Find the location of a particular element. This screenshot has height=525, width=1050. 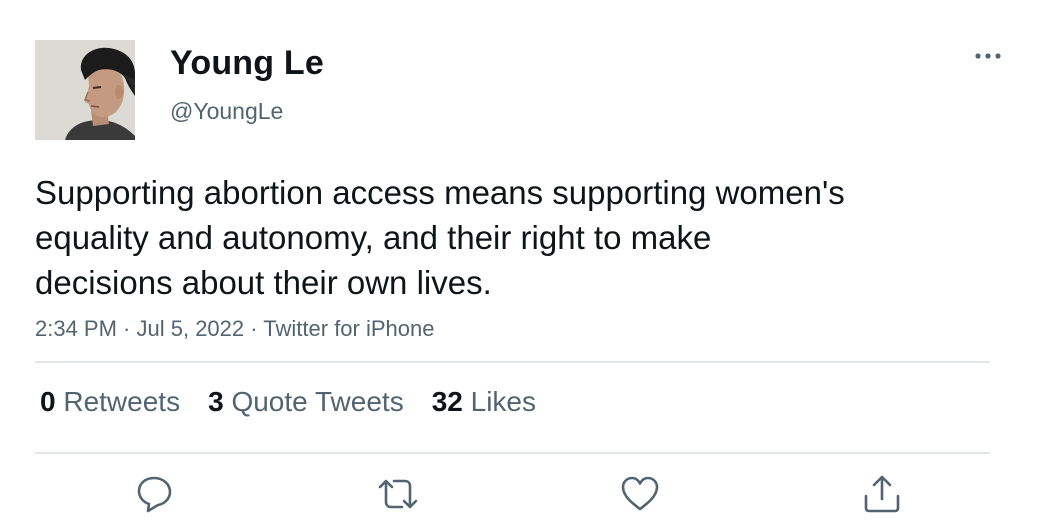

tweet-stats: 0 Retweets 3 Quote Tweets 32 Likes is located at coordinates (302, 402).